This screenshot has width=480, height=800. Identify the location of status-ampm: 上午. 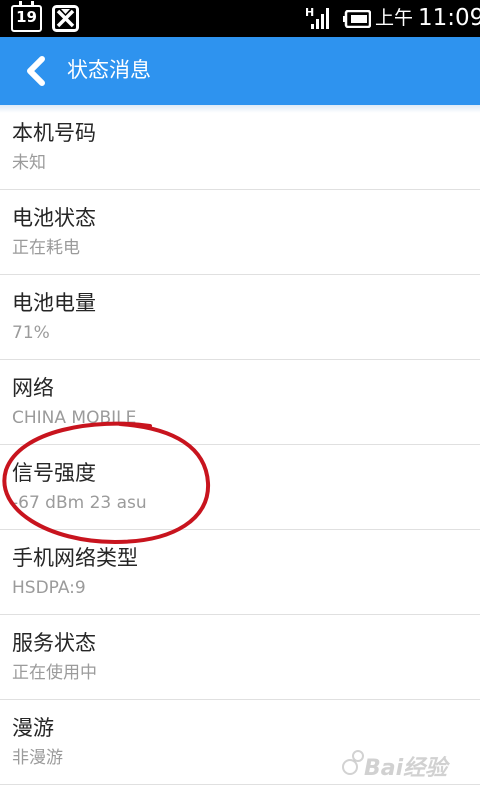
(394, 18).